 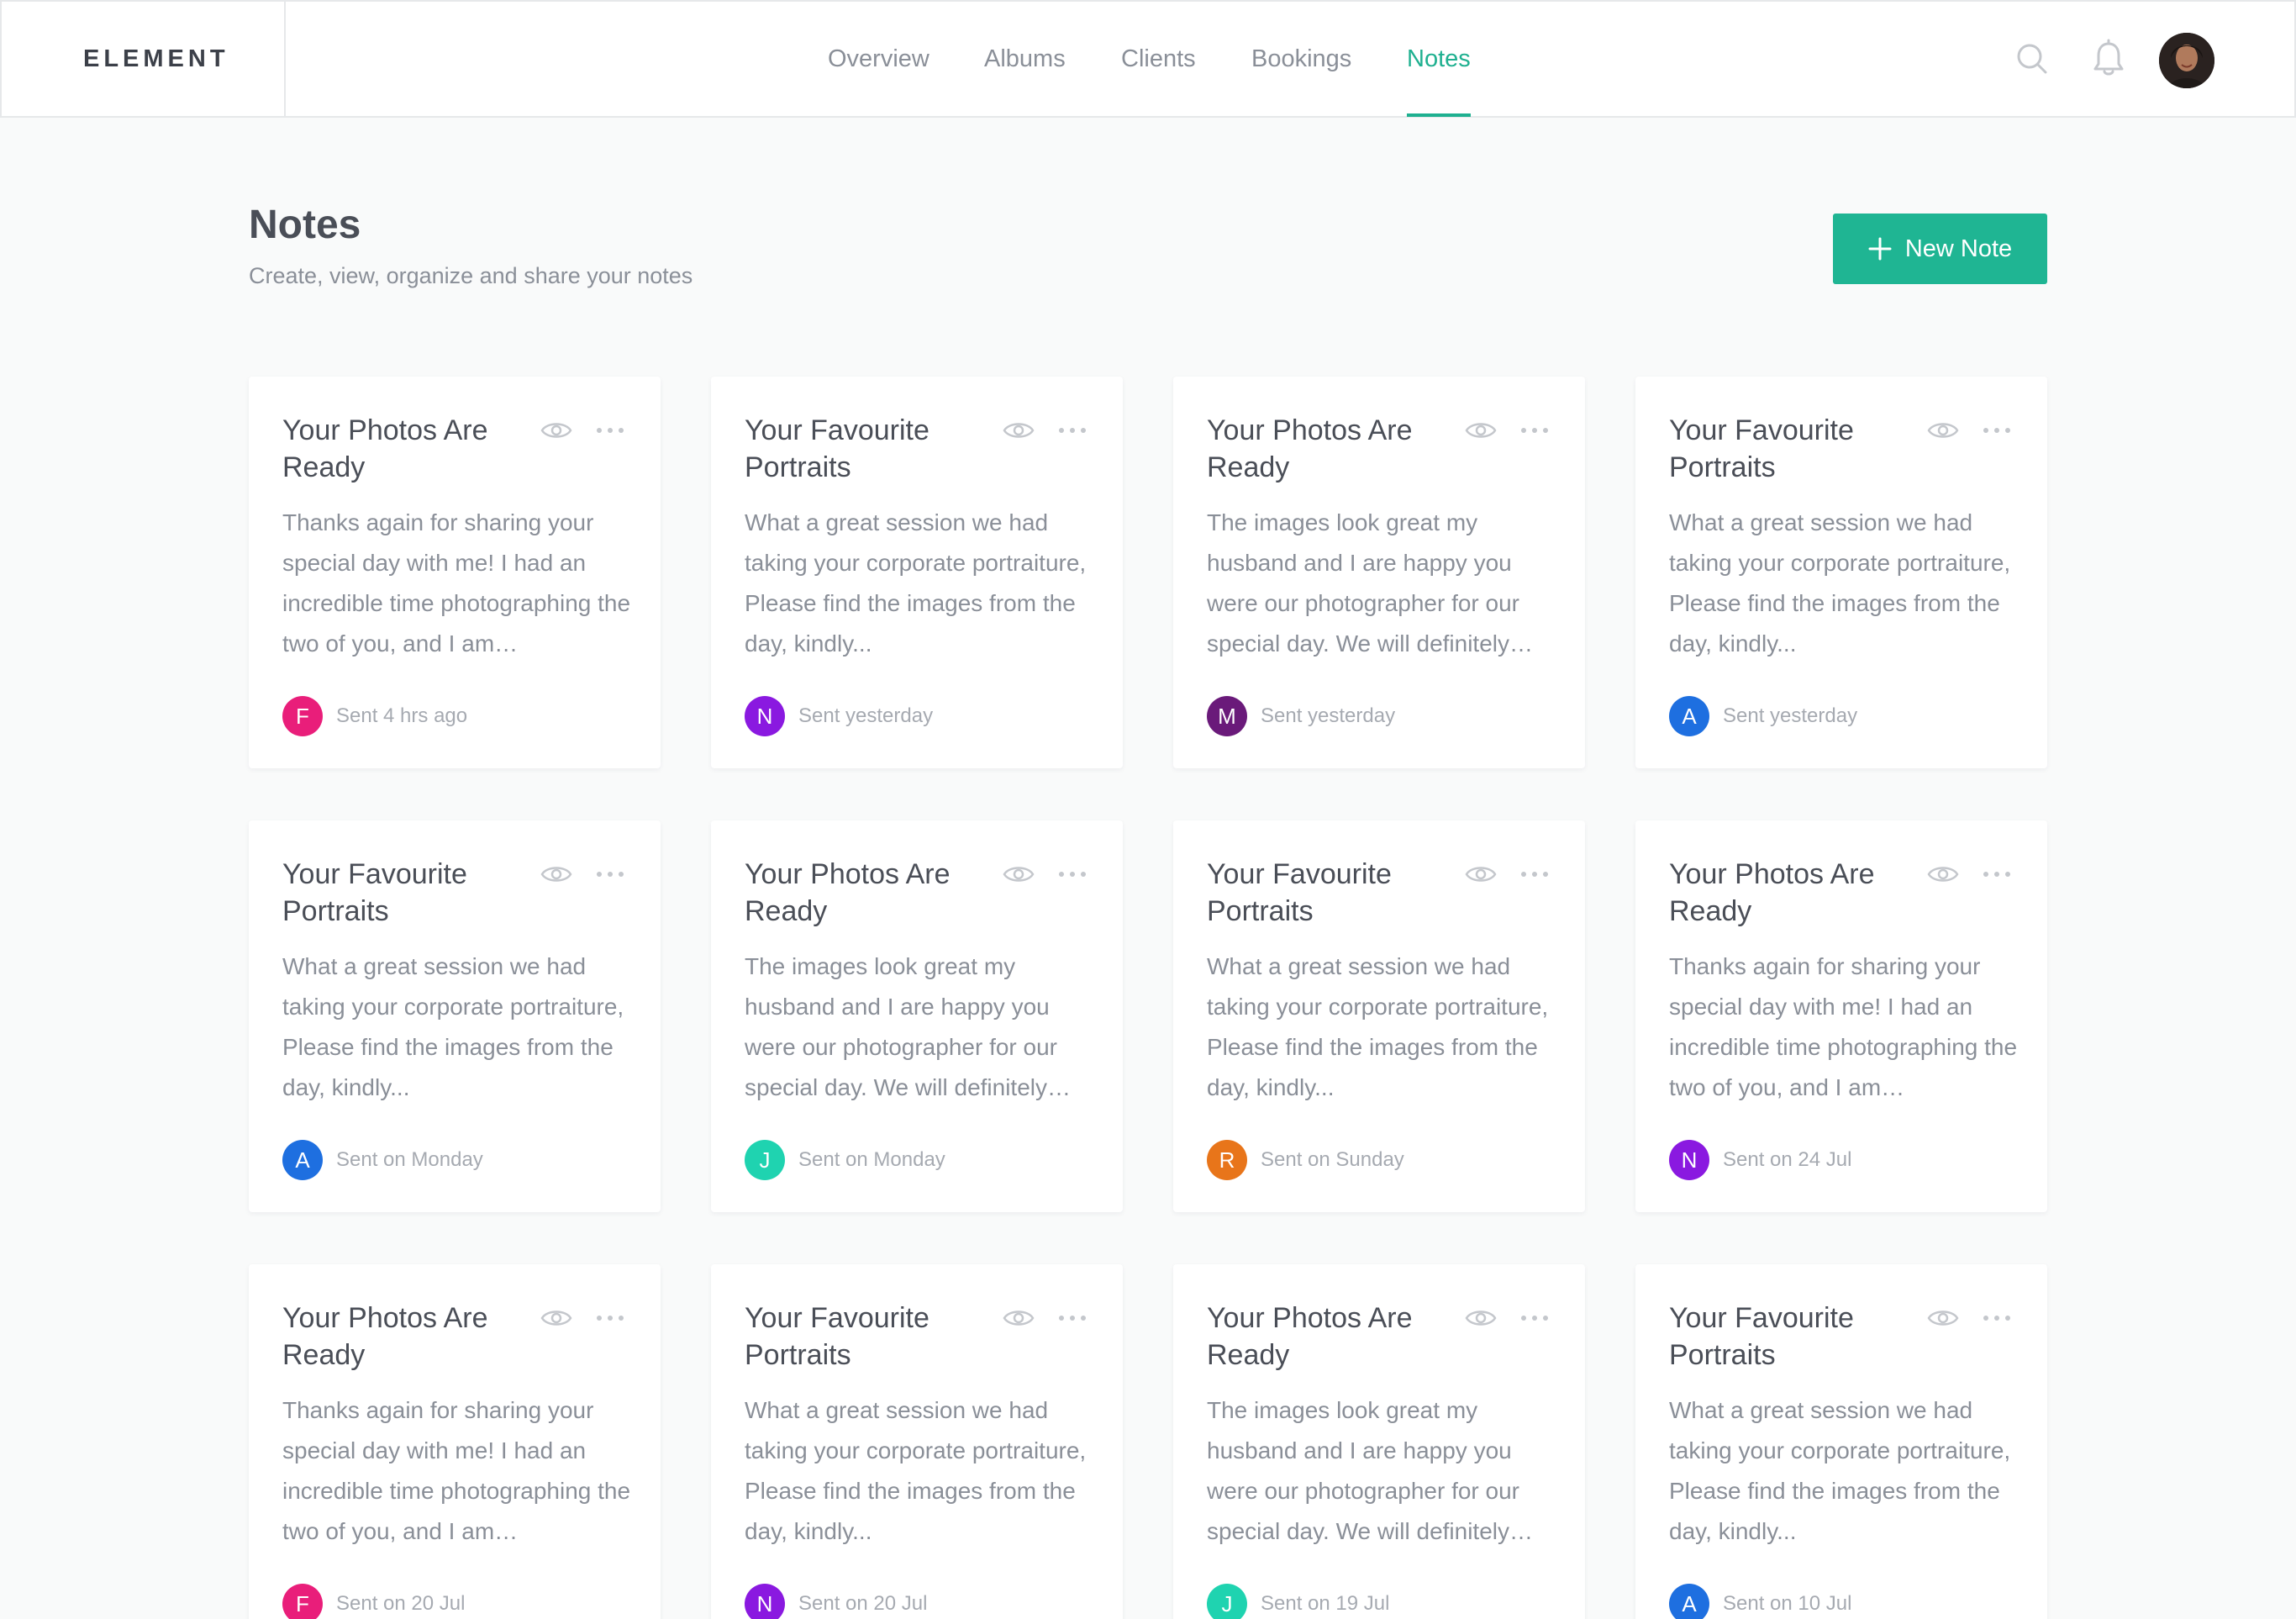 I want to click on new-note-button: New Note, so click(x=1940, y=249).